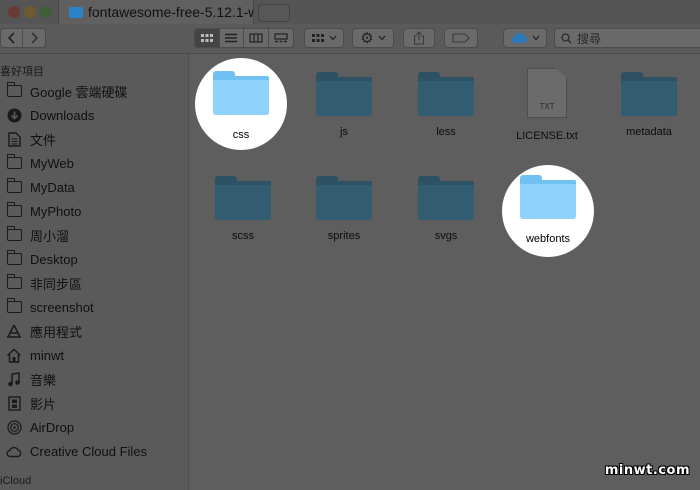 This screenshot has width=700, height=490. I want to click on file-item-scss: scss, so click(243, 207).